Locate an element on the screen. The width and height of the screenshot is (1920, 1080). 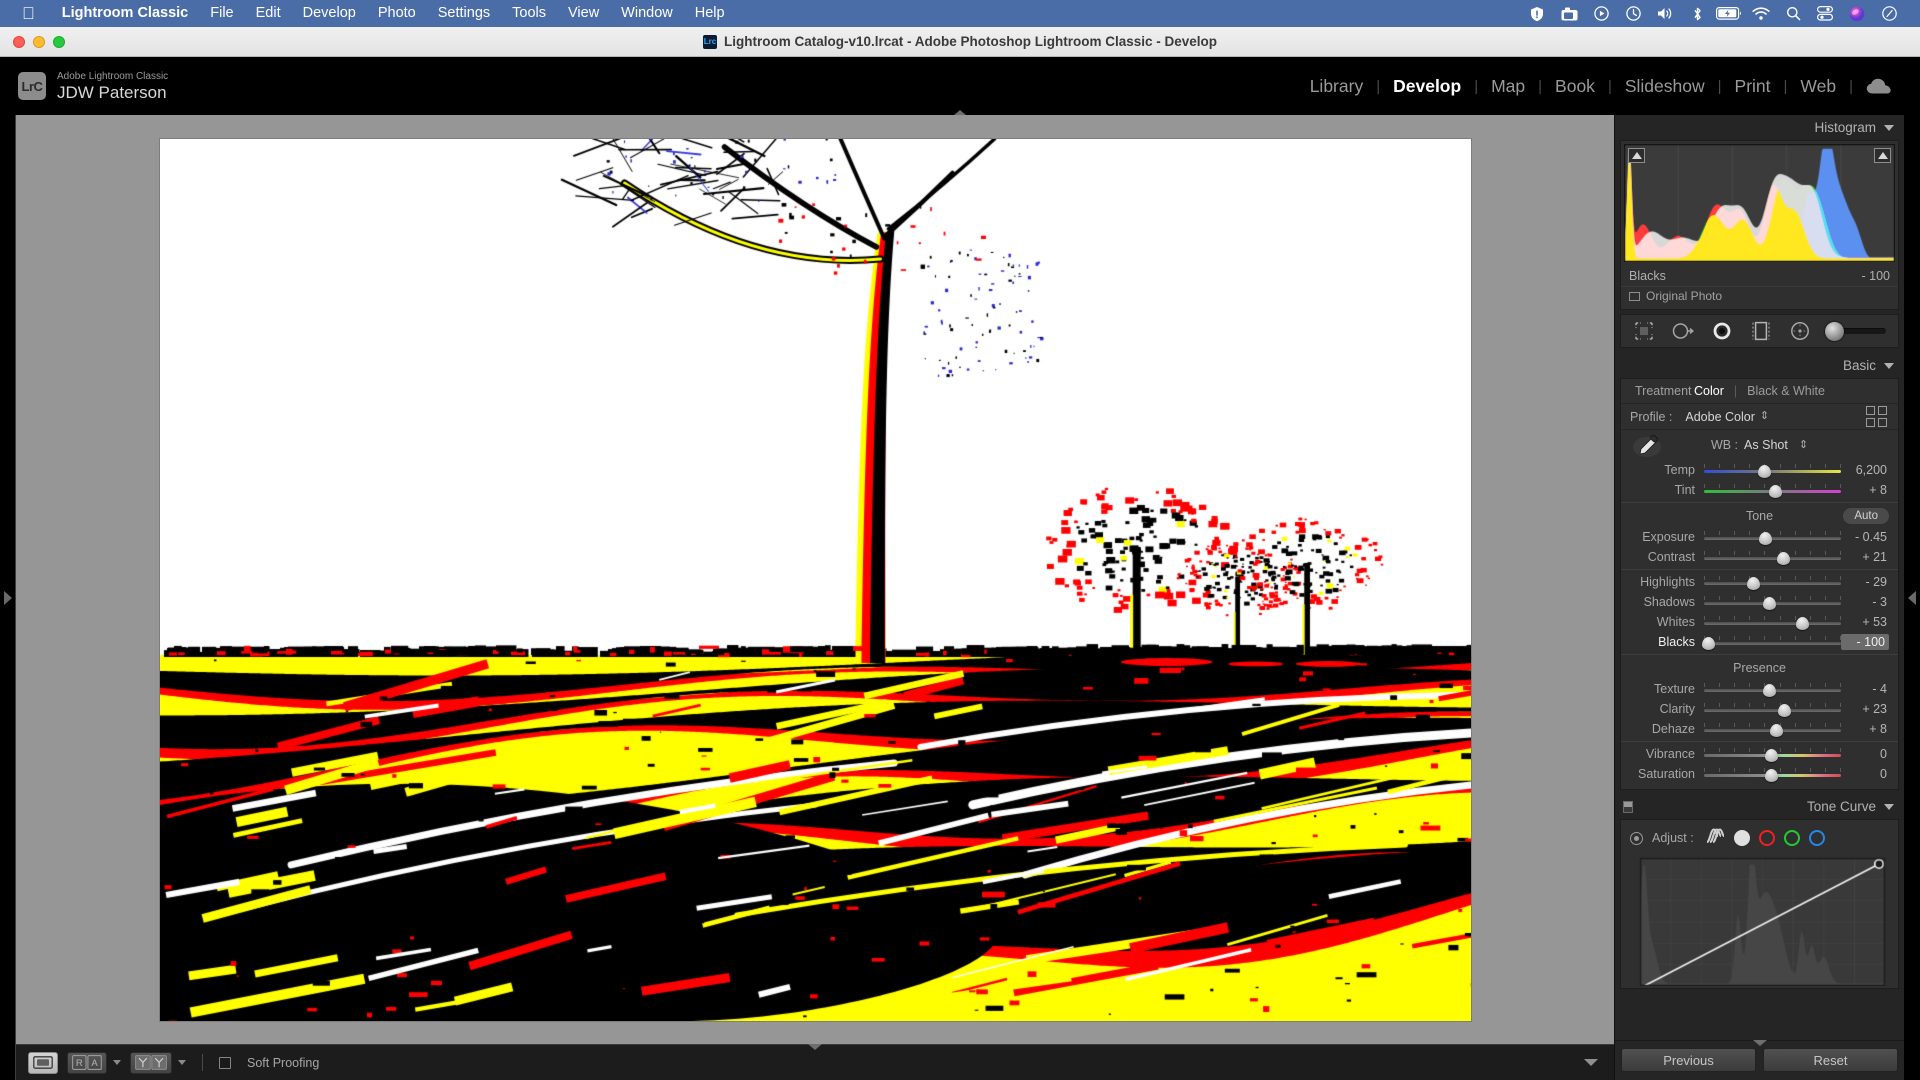
expand-left-panel-arrow is located at coordinates (8, 597).